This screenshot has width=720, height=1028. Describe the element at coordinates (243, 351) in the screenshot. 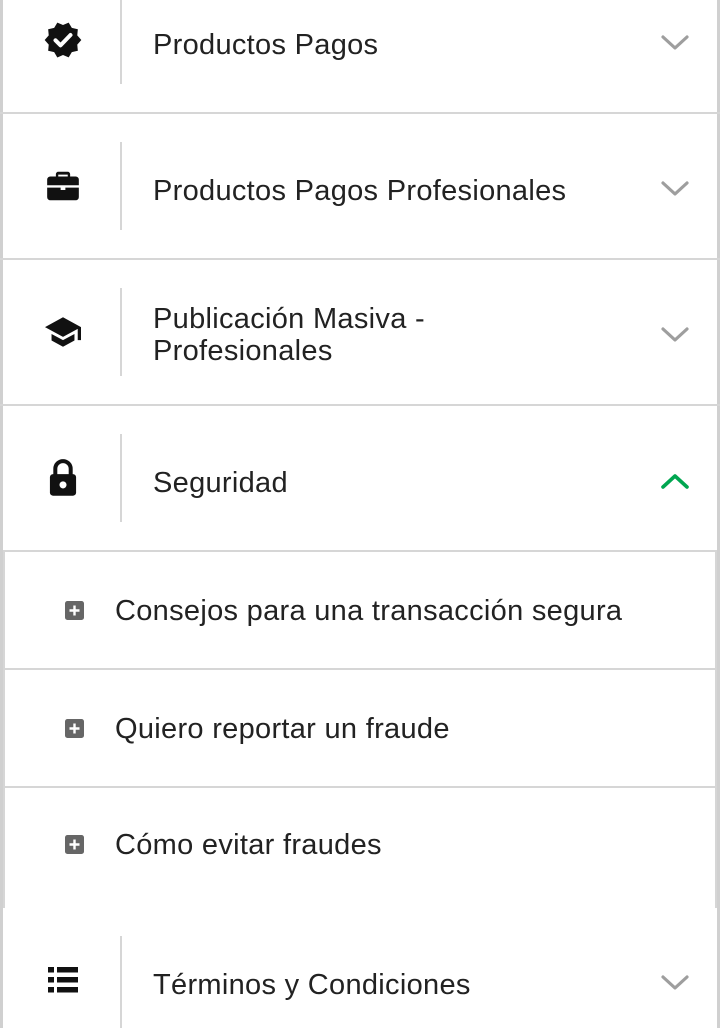

I see `section-label-line2: Profesionales` at that location.